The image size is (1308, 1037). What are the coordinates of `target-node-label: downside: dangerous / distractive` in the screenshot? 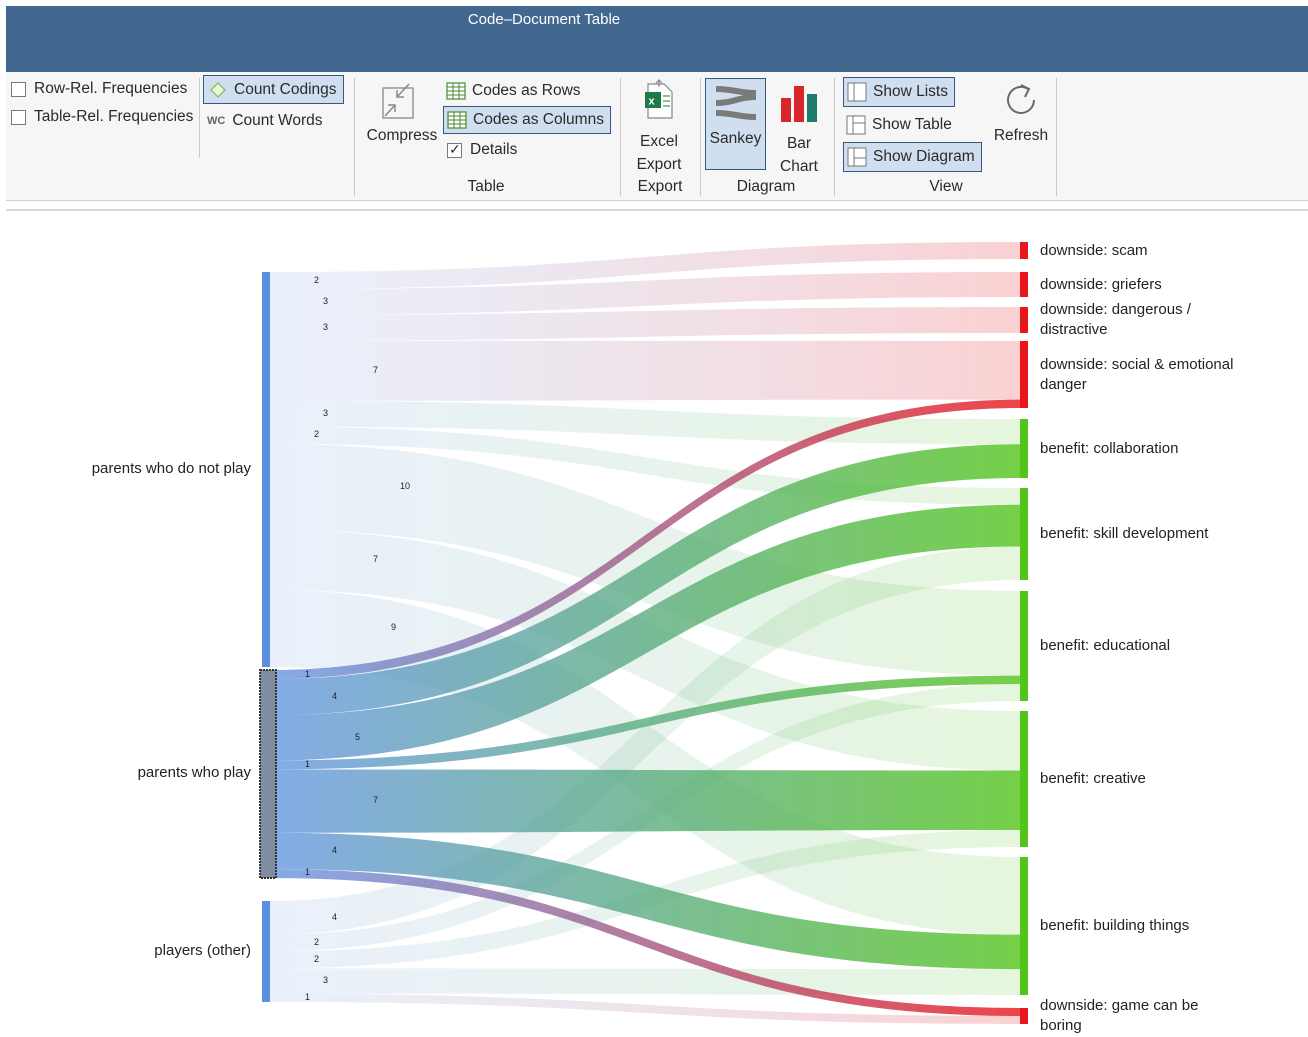 It's located at (1115, 320).